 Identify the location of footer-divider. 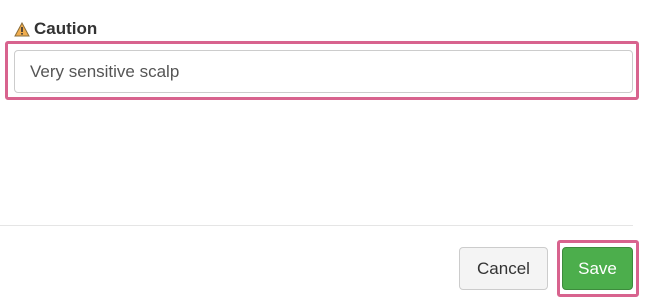
(316, 225).